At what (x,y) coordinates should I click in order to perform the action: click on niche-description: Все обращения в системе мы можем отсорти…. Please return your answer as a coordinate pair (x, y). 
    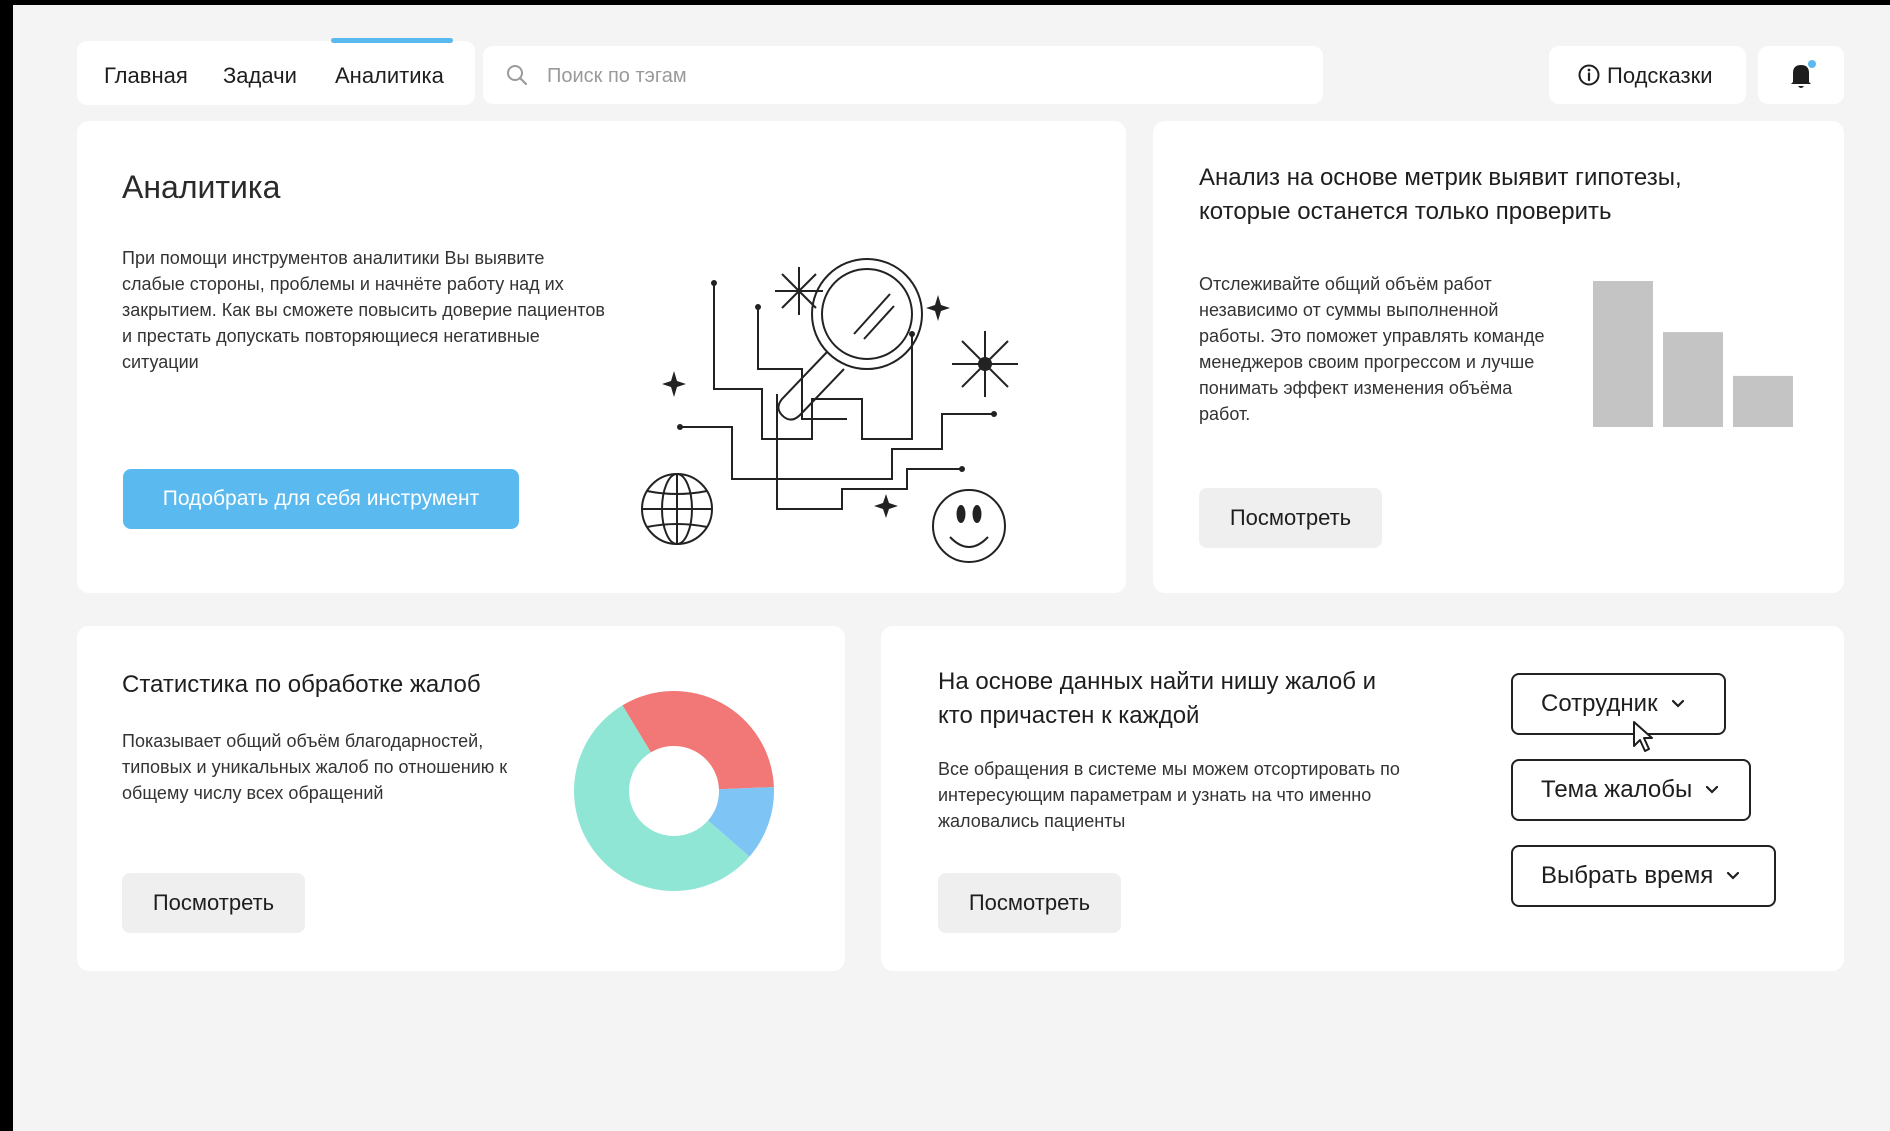
    Looking at the image, I should click on (1169, 795).